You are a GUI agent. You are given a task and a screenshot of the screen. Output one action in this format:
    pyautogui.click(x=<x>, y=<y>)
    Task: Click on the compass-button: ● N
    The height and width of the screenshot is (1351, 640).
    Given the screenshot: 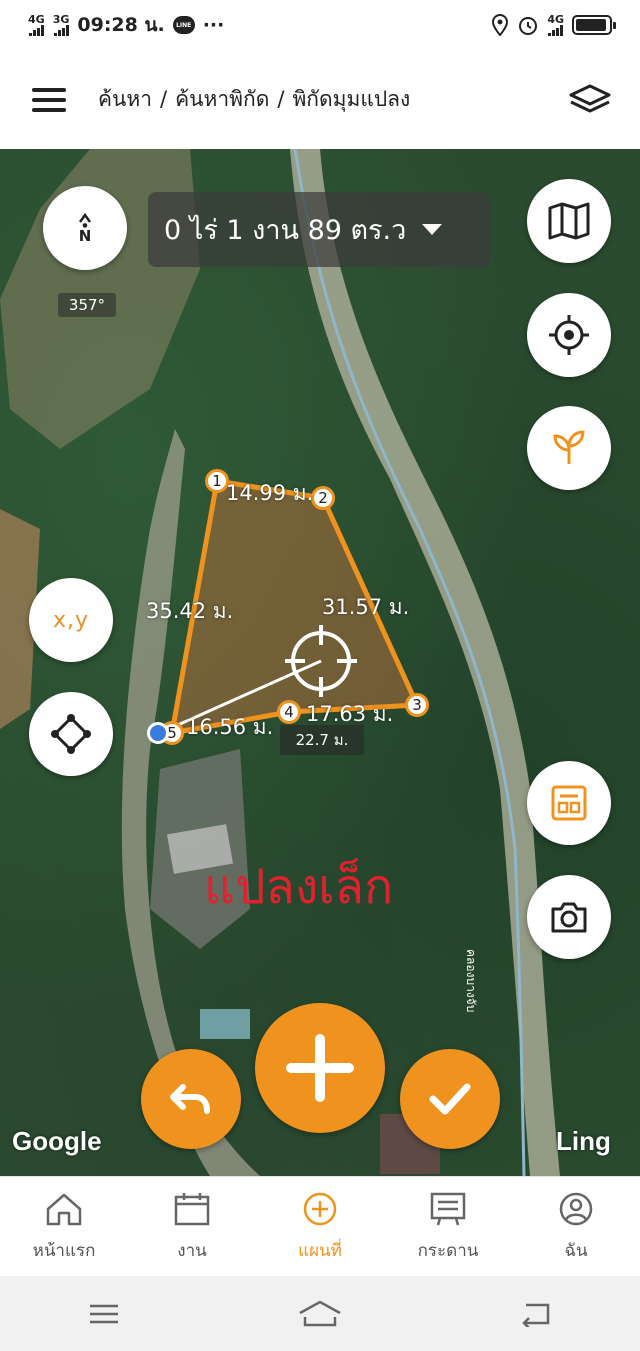 What is the action you would take?
    pyautogui.click(x=85, y=228)
    